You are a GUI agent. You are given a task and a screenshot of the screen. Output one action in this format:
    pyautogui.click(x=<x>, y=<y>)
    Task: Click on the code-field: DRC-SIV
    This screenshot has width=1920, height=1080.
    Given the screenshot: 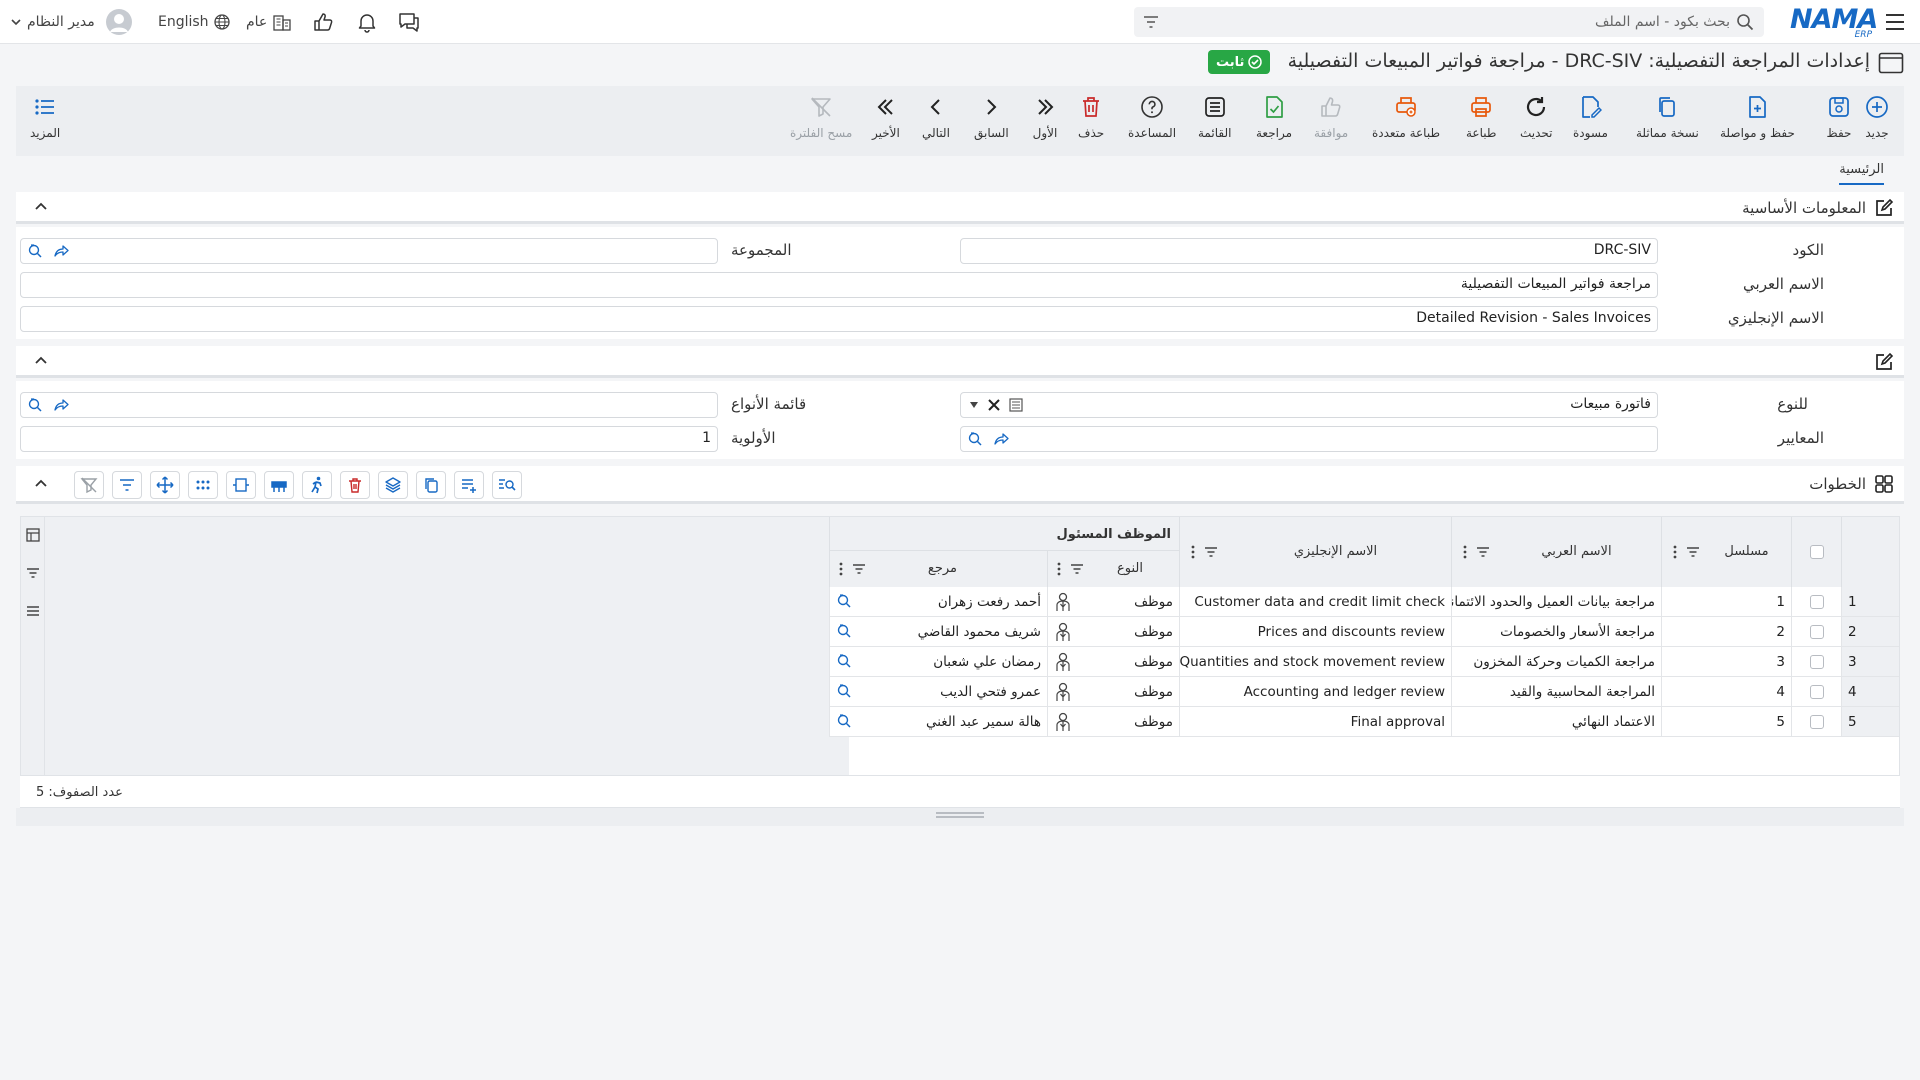 What is the action you would take?
    pyautogui.click(x=1309, y=251)
    